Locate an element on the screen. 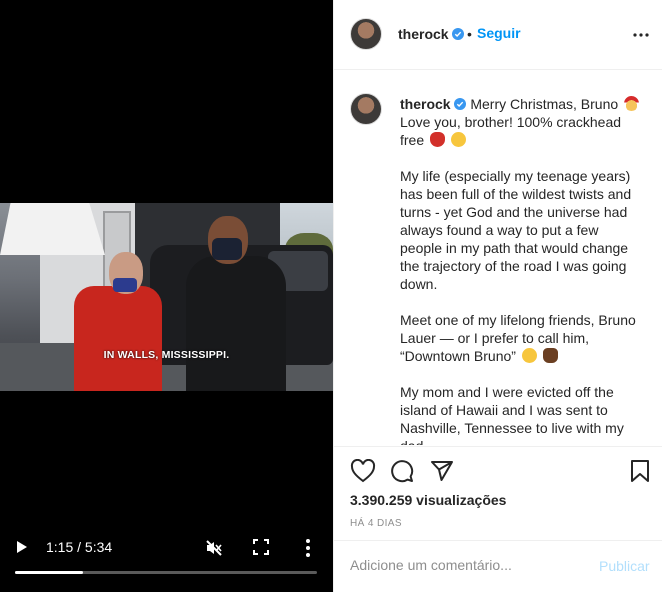 Image resolution: width=662 pixels, height=592 pixels. avatar is located at coordinates (366, 34).